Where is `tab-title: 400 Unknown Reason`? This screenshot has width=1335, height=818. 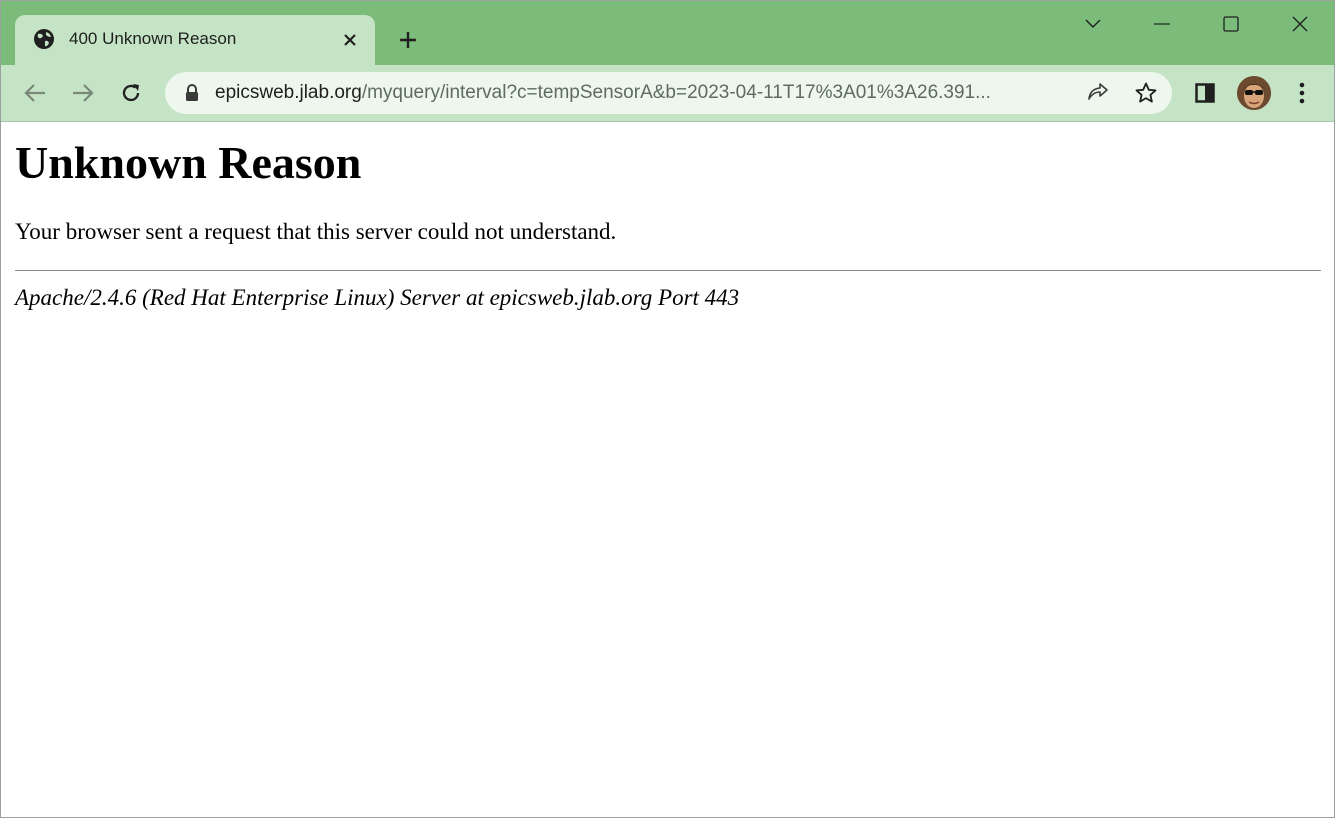
tab-title: 400 Unknown Reason is located at coordinates (153, 38).